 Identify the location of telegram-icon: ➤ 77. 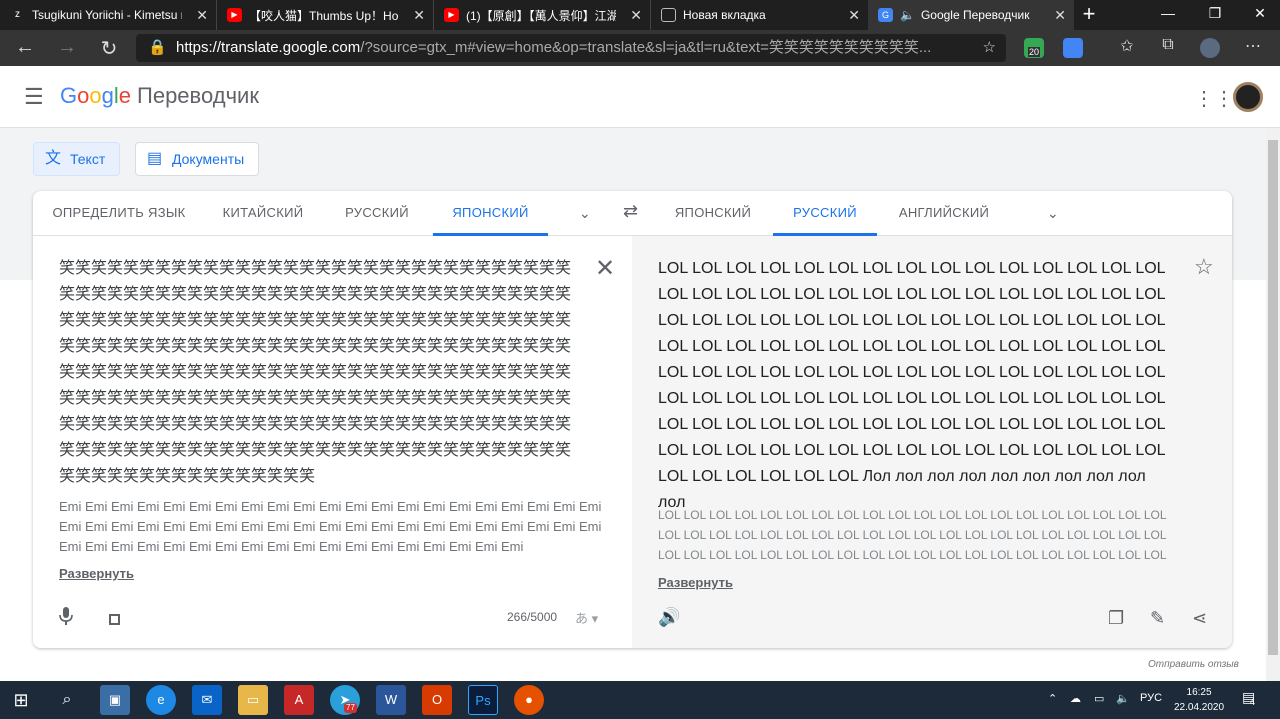
(345, 700).